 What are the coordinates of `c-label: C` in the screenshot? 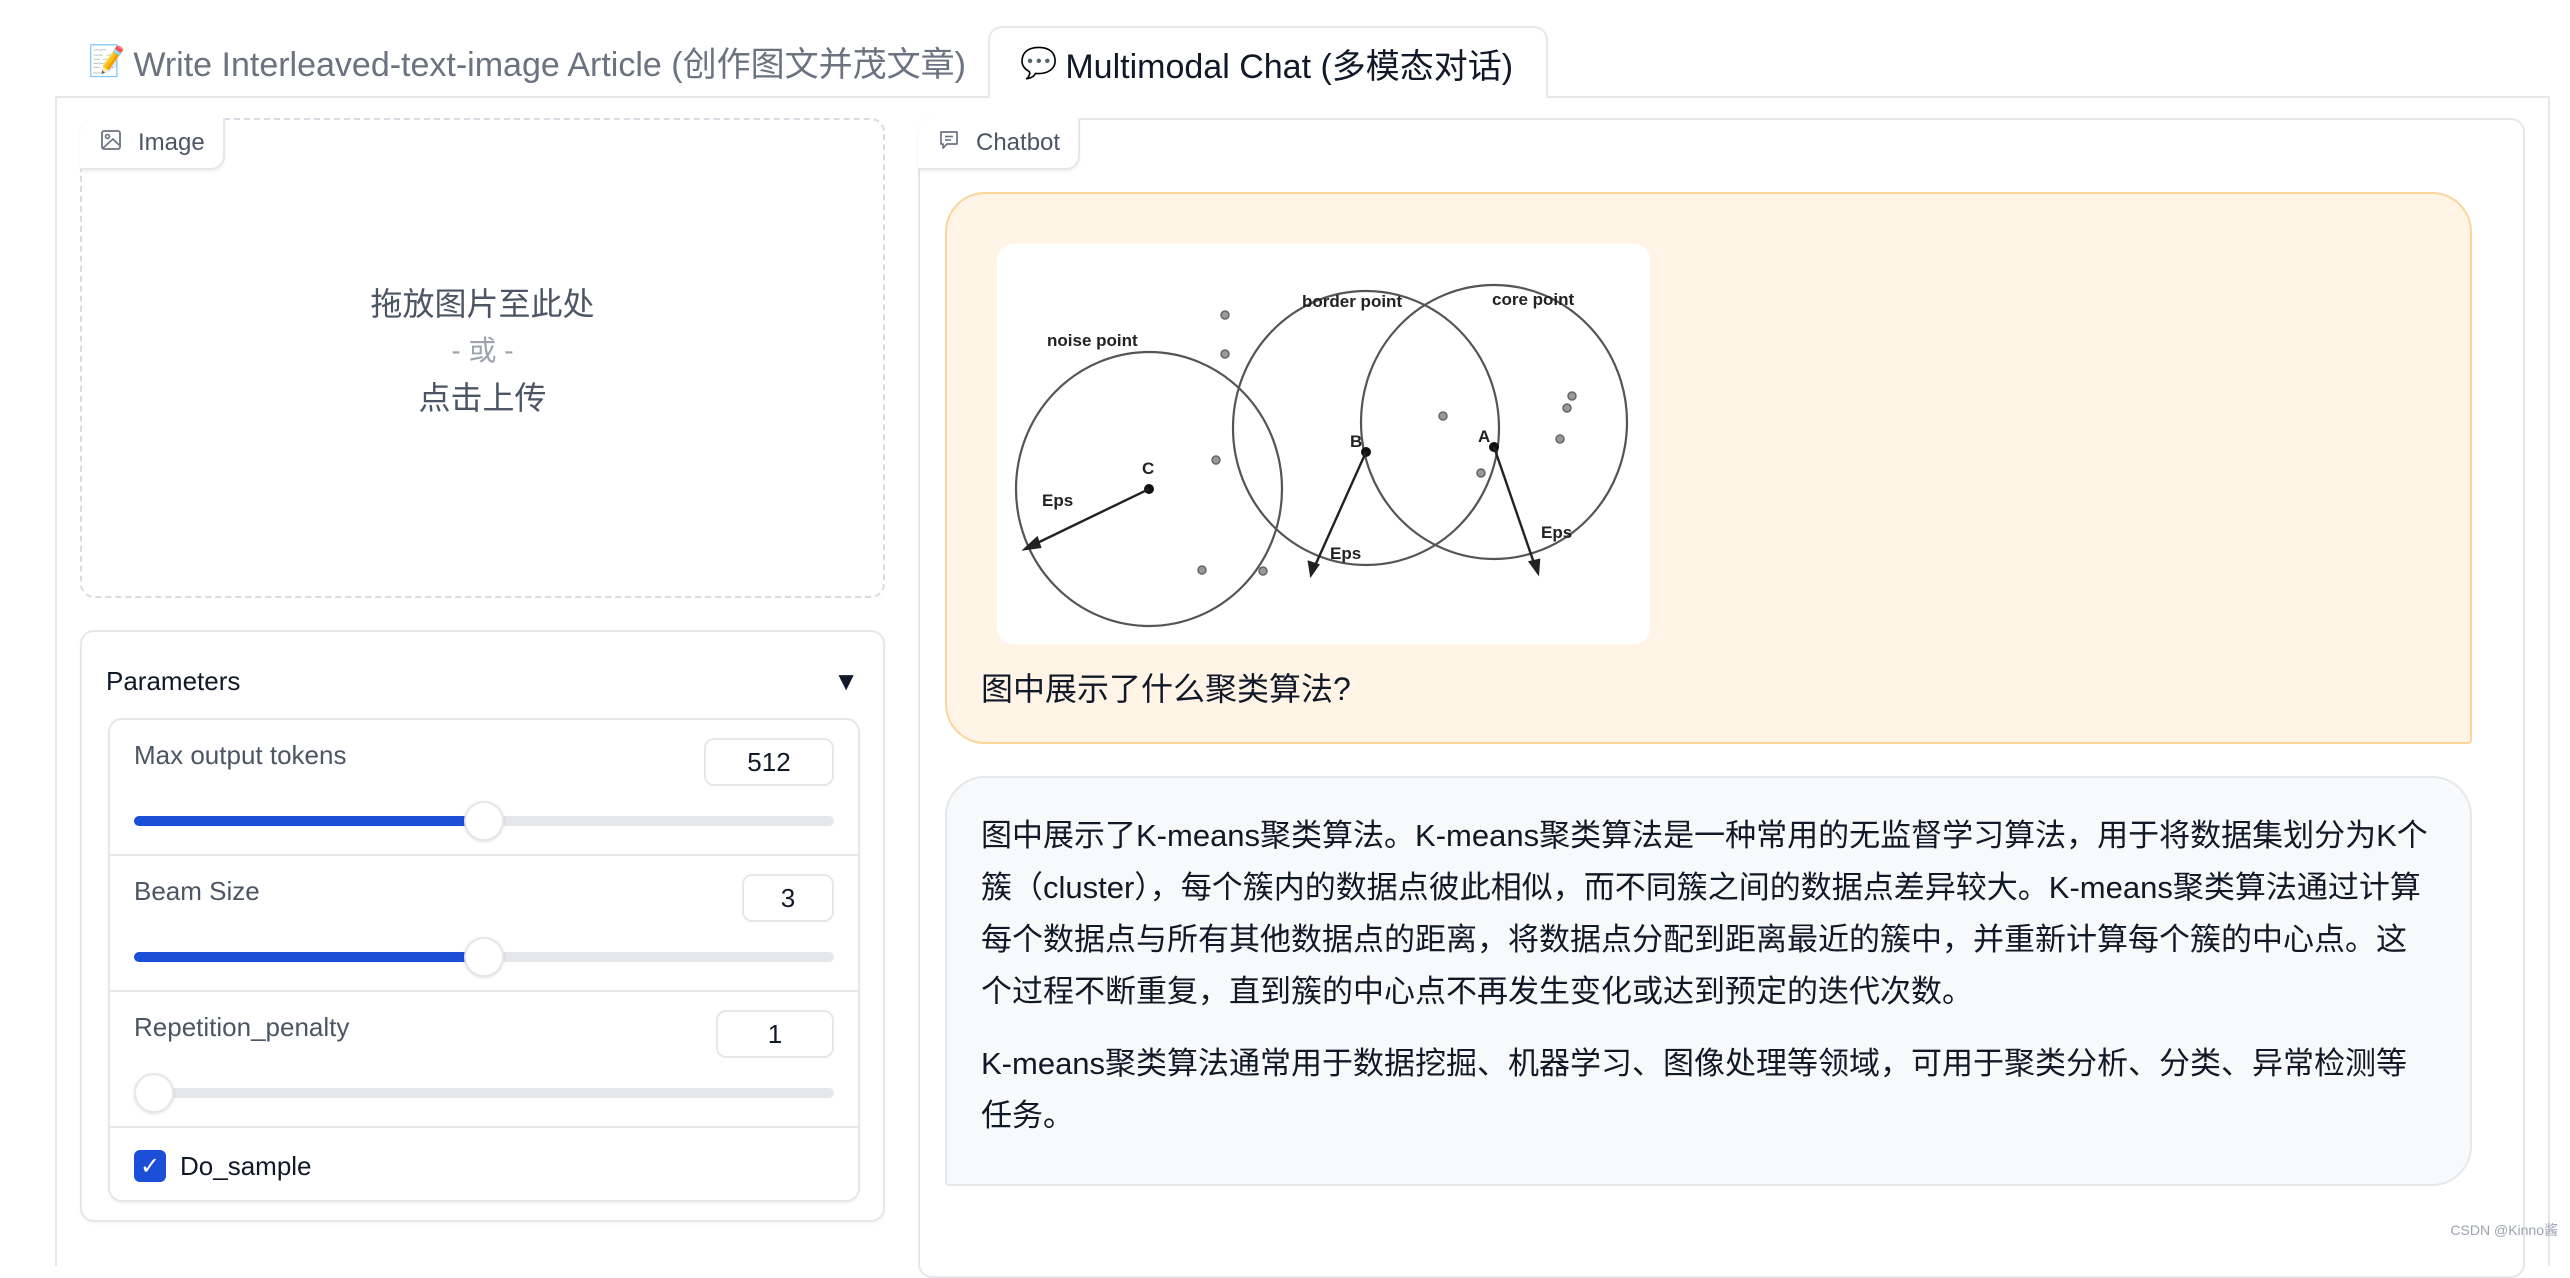 It's located at (1148, 468).